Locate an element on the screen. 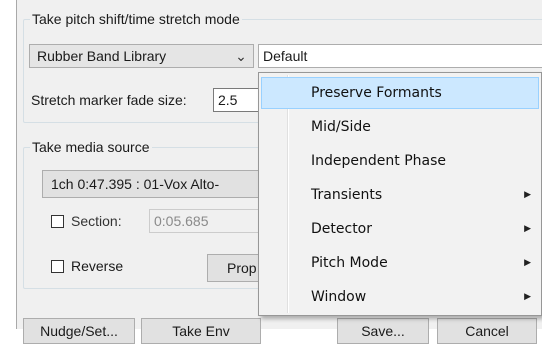 Image resolution: width=542 pixels, height=344 pixels. menu-item-mid-side: Mid/Side is located at coordinates (400, 127).